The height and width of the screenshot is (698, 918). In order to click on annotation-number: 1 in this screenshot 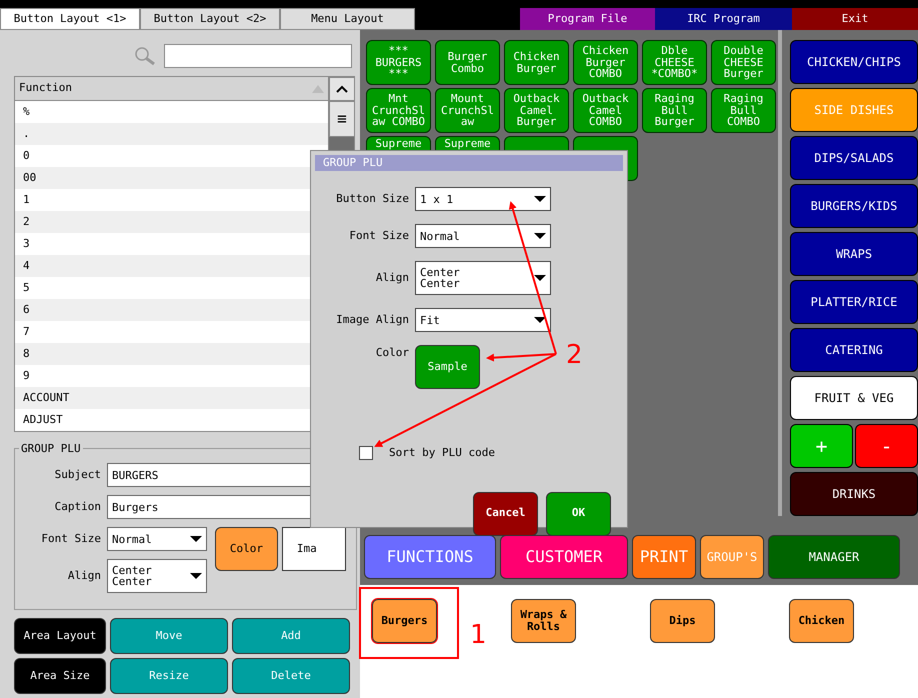, I will do `click(478, 635)`.